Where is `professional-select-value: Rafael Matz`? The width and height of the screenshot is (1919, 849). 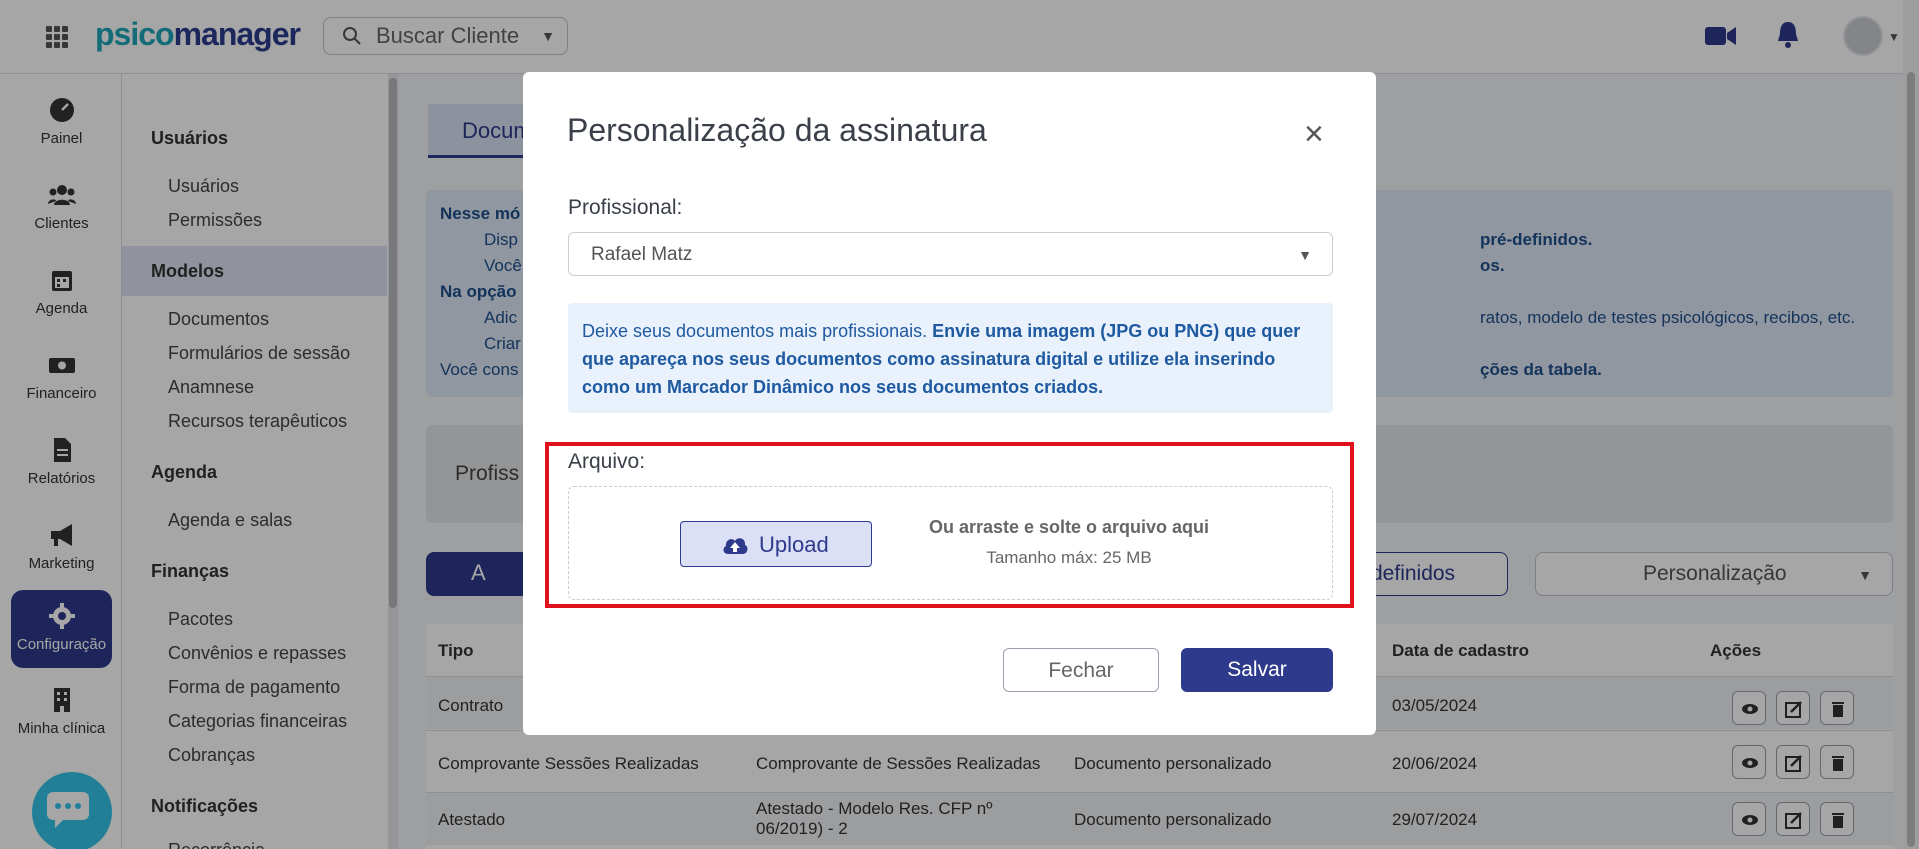 professional-select-value: Rafael Matz is located at coordinates (642, 254).